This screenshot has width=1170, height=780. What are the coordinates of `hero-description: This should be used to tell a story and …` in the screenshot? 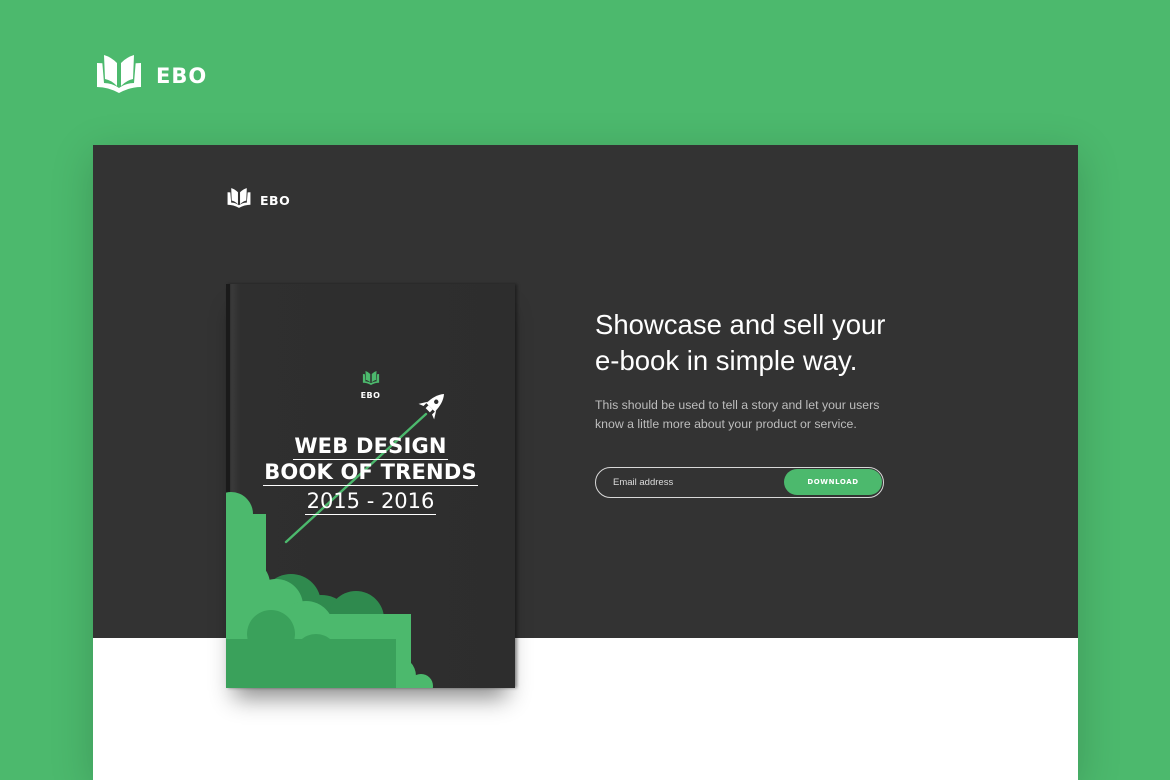 It's located at (755, 415).